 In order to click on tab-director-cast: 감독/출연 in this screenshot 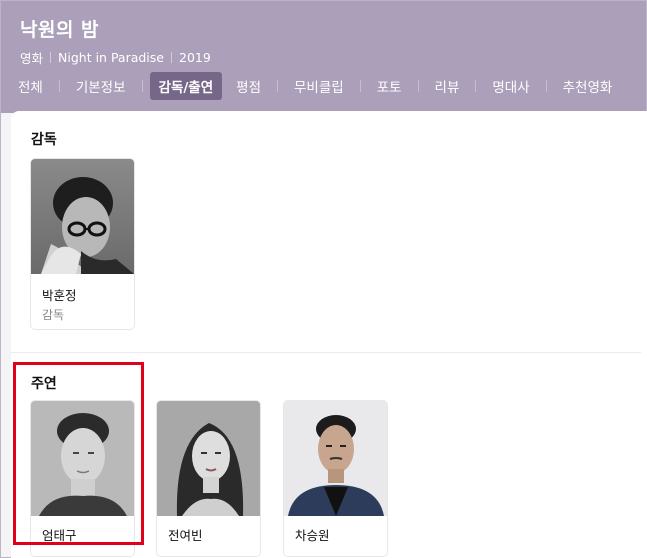, I will do `click(186, 86)`.